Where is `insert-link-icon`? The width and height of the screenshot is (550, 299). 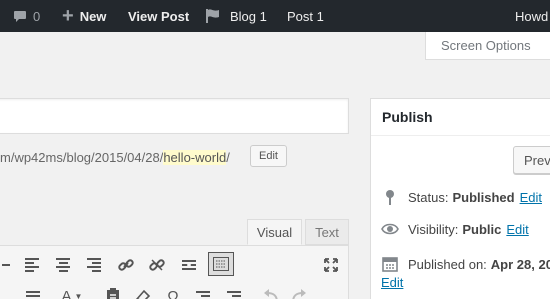 insert-link-icon is located at coordinates (126, 265).